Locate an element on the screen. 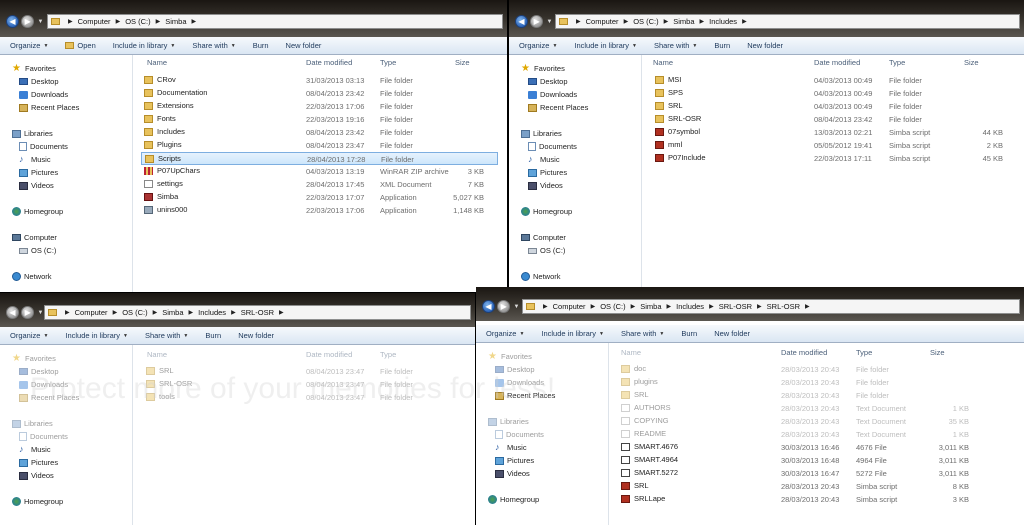 This screenshot has width=1024, height=525. file-row: Includes 08/04/2013 23:42 File folder is located at coordinates (319, 132).